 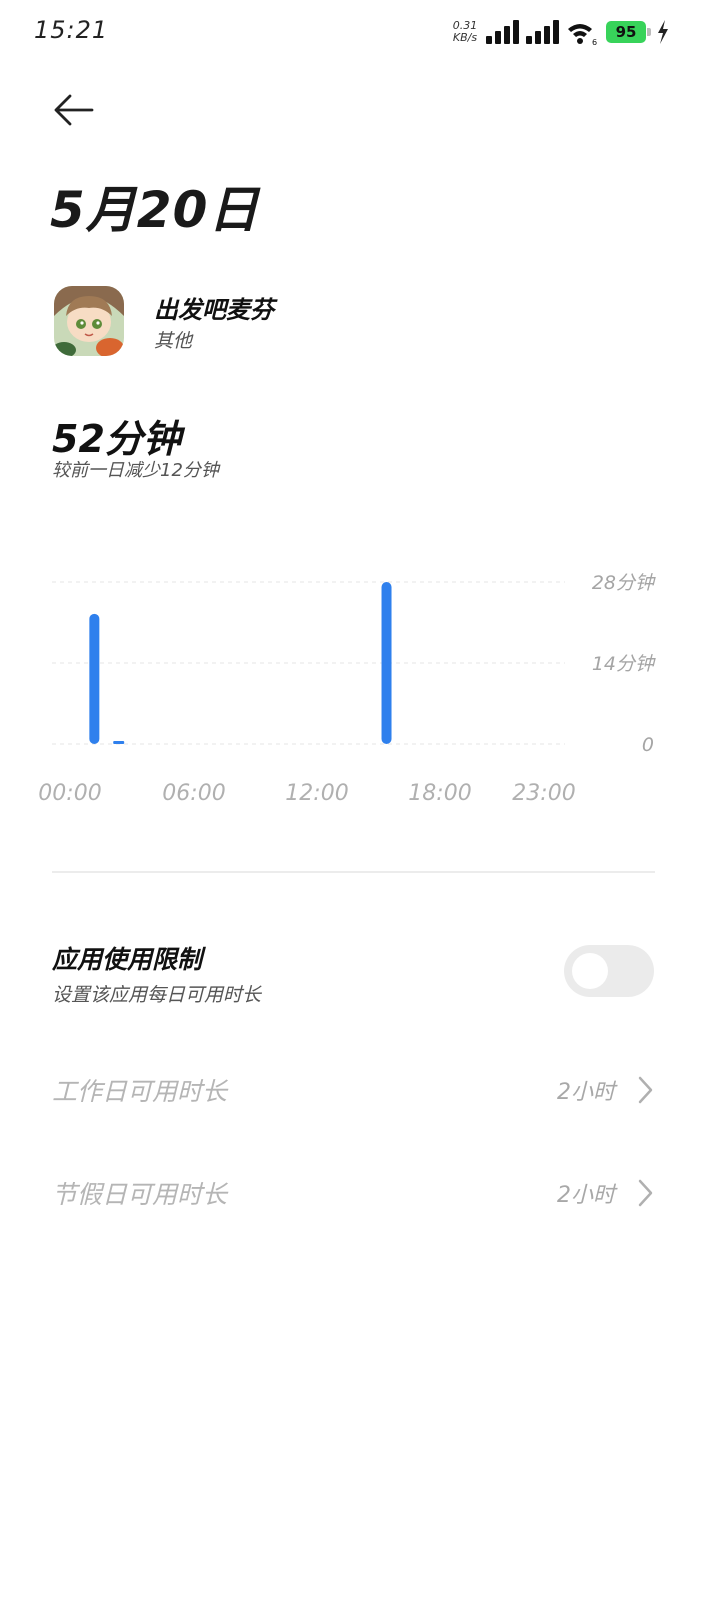 What do you see at coordinates (465, 37) in the screenshot?
I see `network-speed-unit: KB/s` at bounding box center [465, 37].